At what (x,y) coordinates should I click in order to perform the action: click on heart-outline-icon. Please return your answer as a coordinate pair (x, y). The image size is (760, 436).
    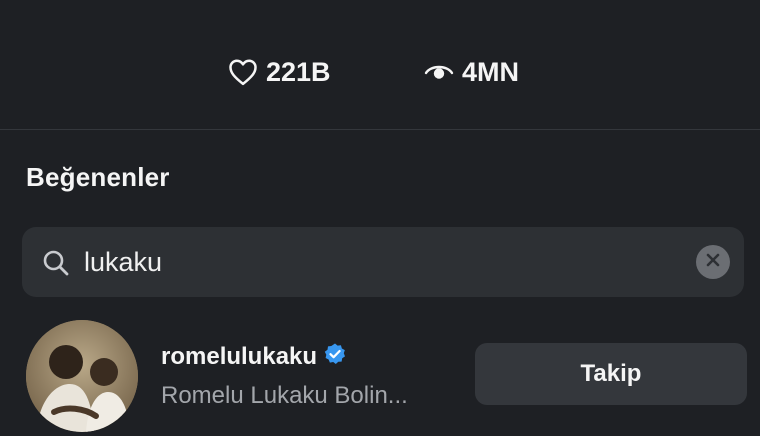
    Looking at the image, I should click on (243, 72).